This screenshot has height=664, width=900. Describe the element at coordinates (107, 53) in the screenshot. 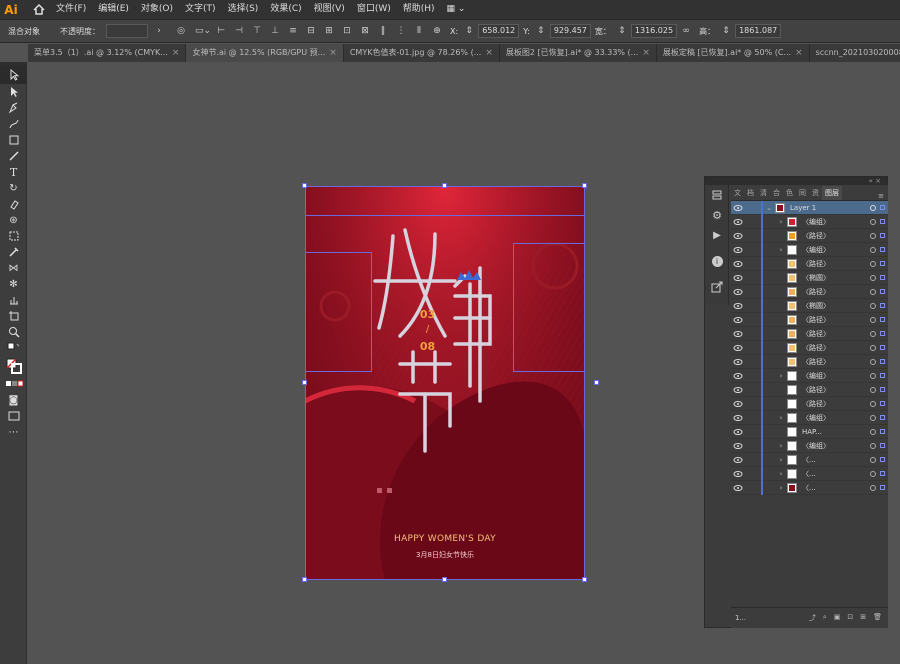

I see `document-tab: 菜单3.5（1）.ai @ 3.12% (CMYK... ×` at that location.